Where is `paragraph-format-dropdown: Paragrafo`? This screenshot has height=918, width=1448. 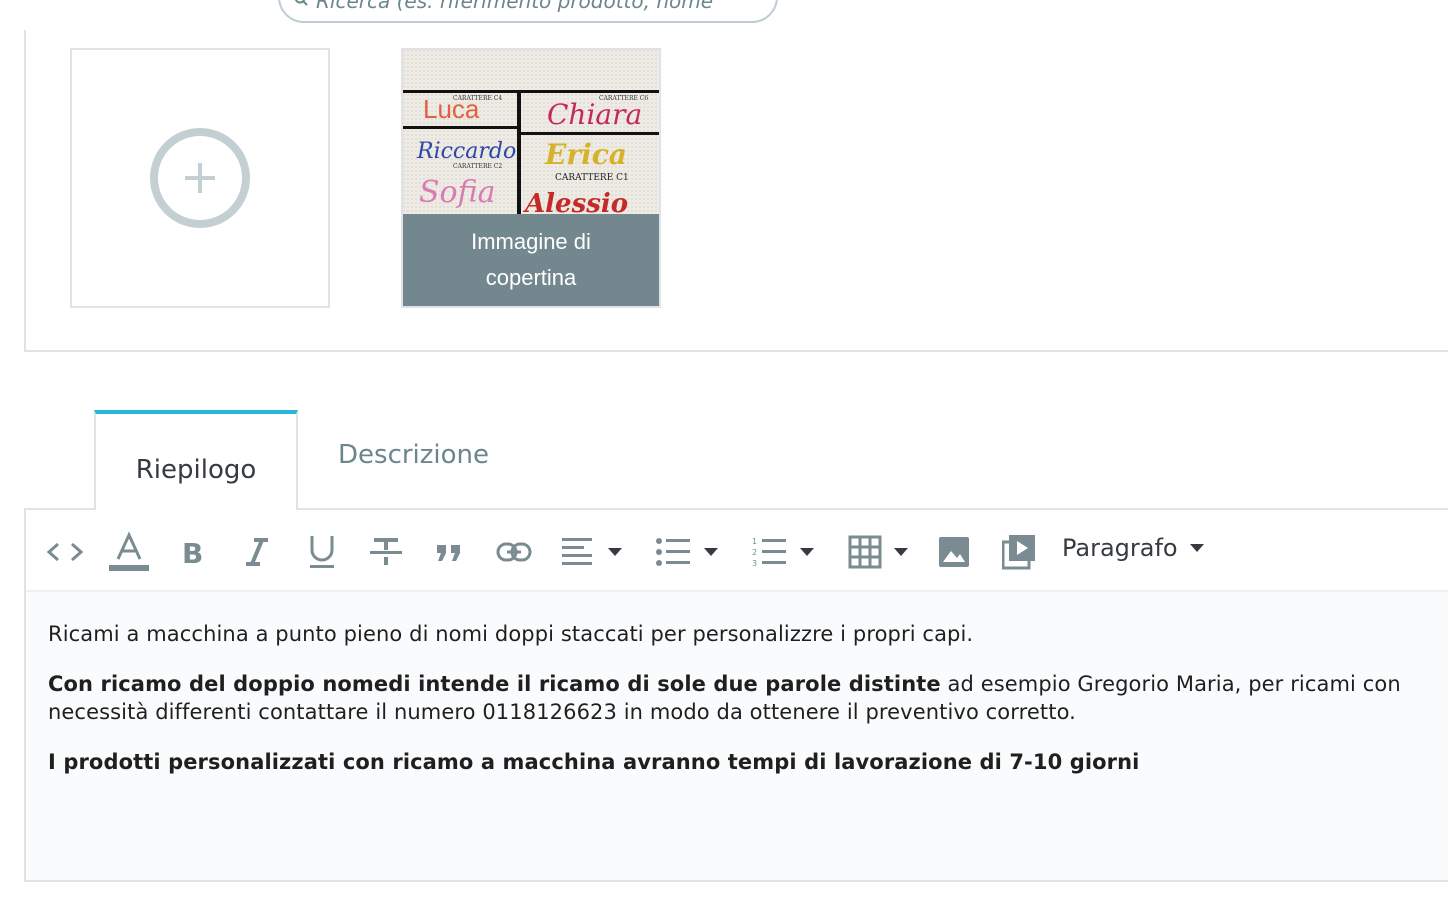 paragraph-format-dropdown: Paragrafo is located at coordinates (1133, 548).